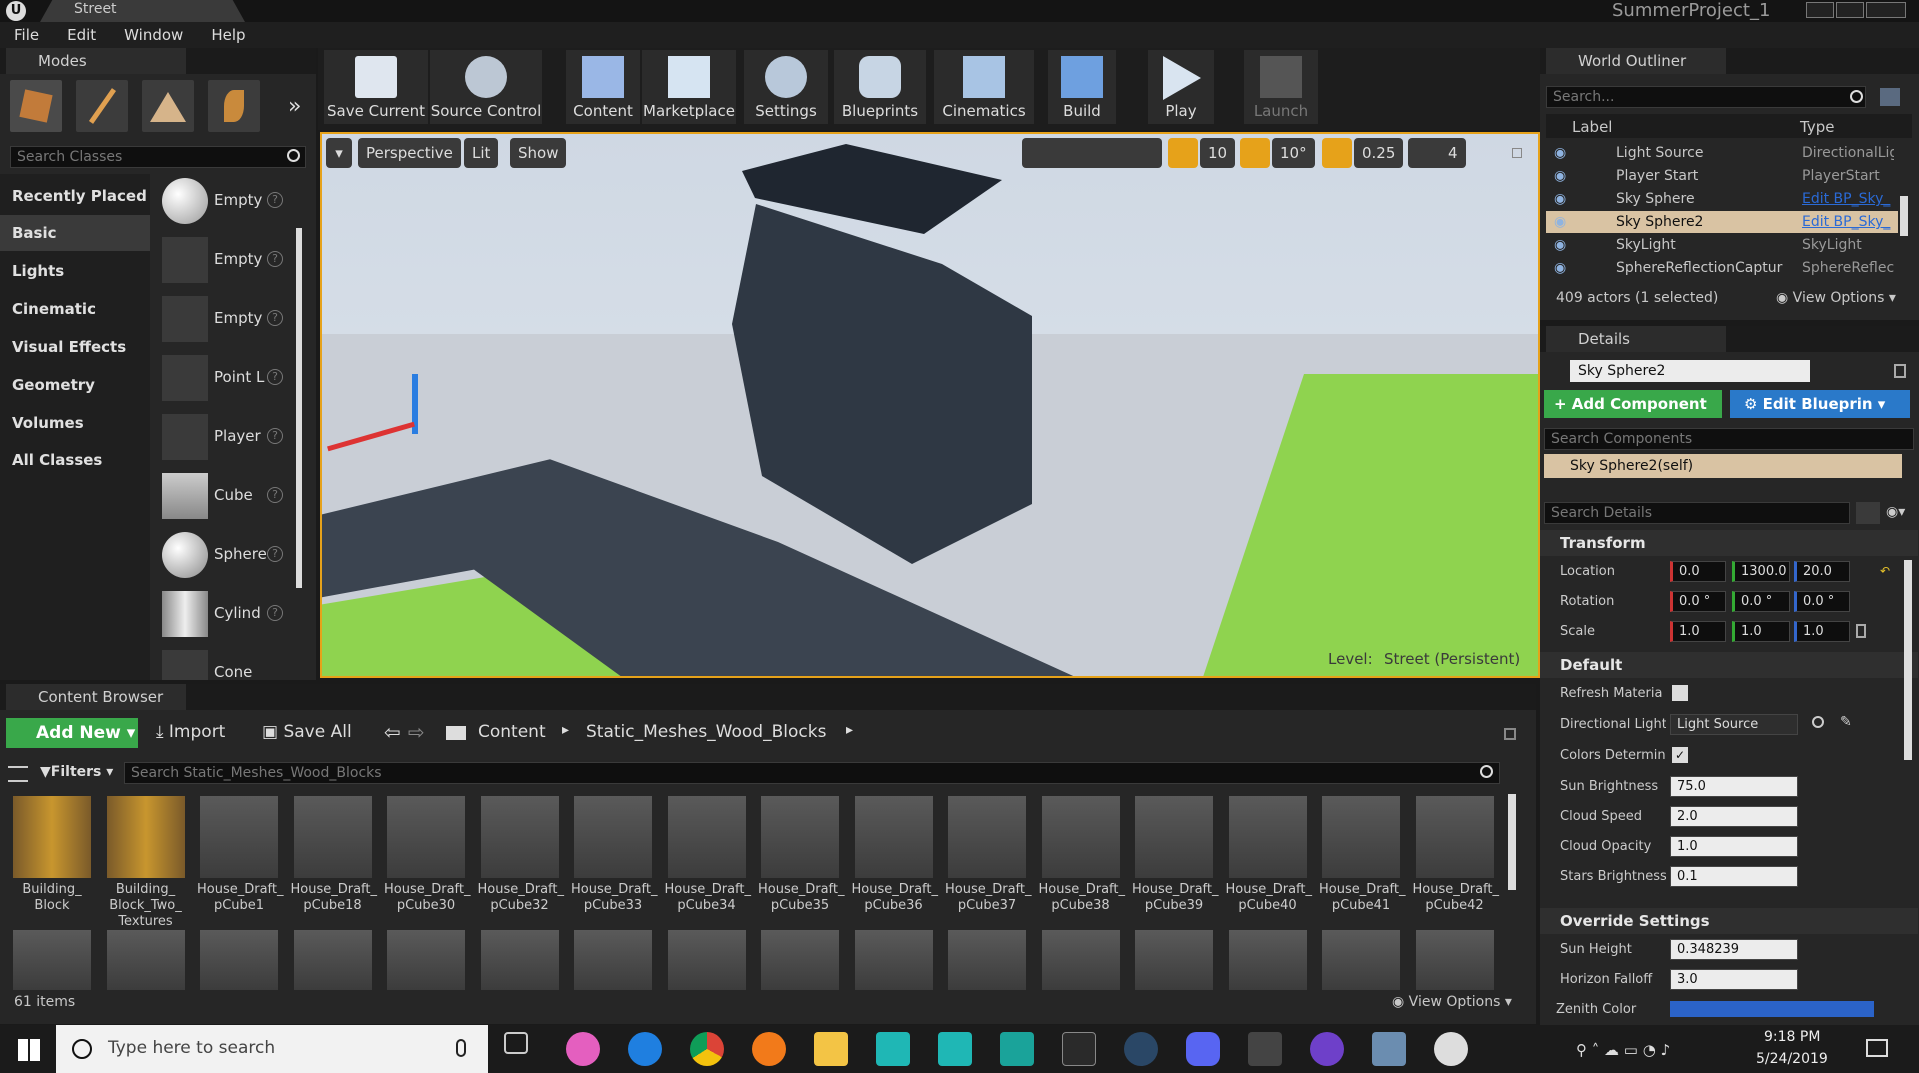 The image size is (1919, 1073). Describe the element at coordinates (988, 864) in the screenshot. I see `asset-tile: House_Draft_ pCube37` at that location.